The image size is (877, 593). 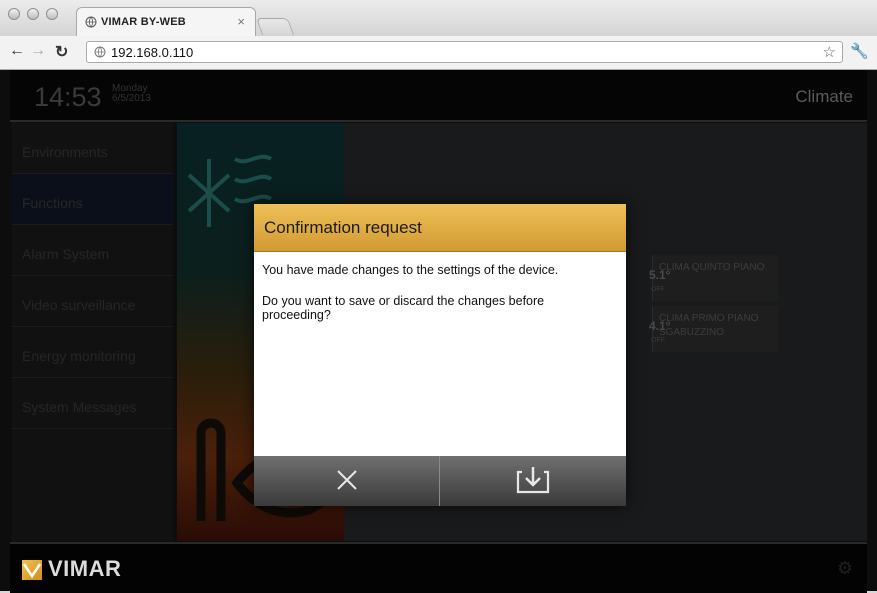 What do you see at coordinates (275, 26) in the screenshot?
I see `new-tab-button` at bounding box center [275, 26].